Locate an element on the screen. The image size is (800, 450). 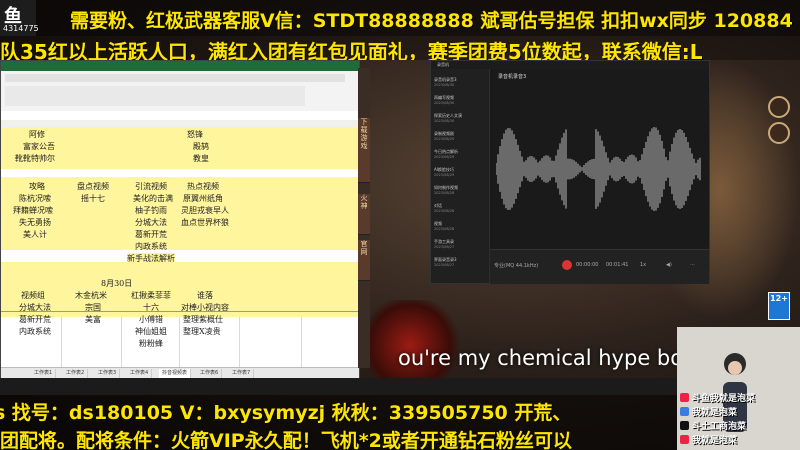
header-cell: 引流视频 is located at coordinates (151, 186).